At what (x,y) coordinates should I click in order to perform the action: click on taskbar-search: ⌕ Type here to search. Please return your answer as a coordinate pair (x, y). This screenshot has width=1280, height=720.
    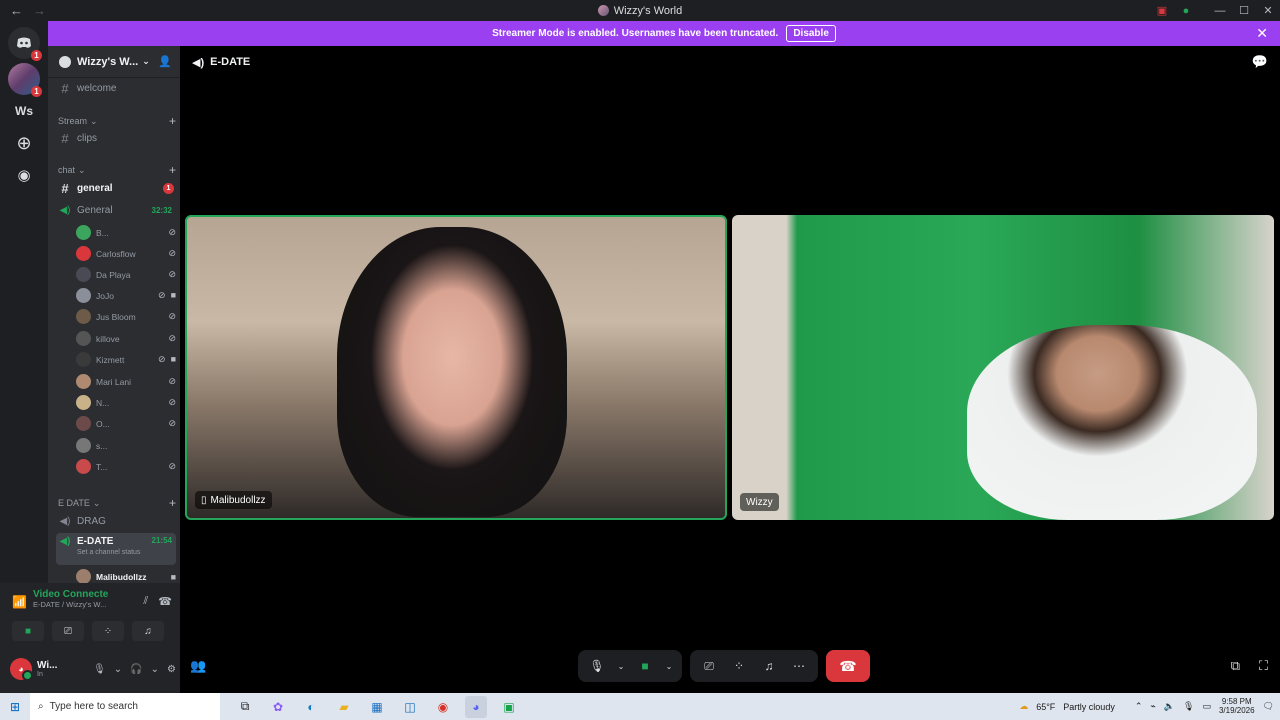
    Looking at the image, I should click on (125, 706).